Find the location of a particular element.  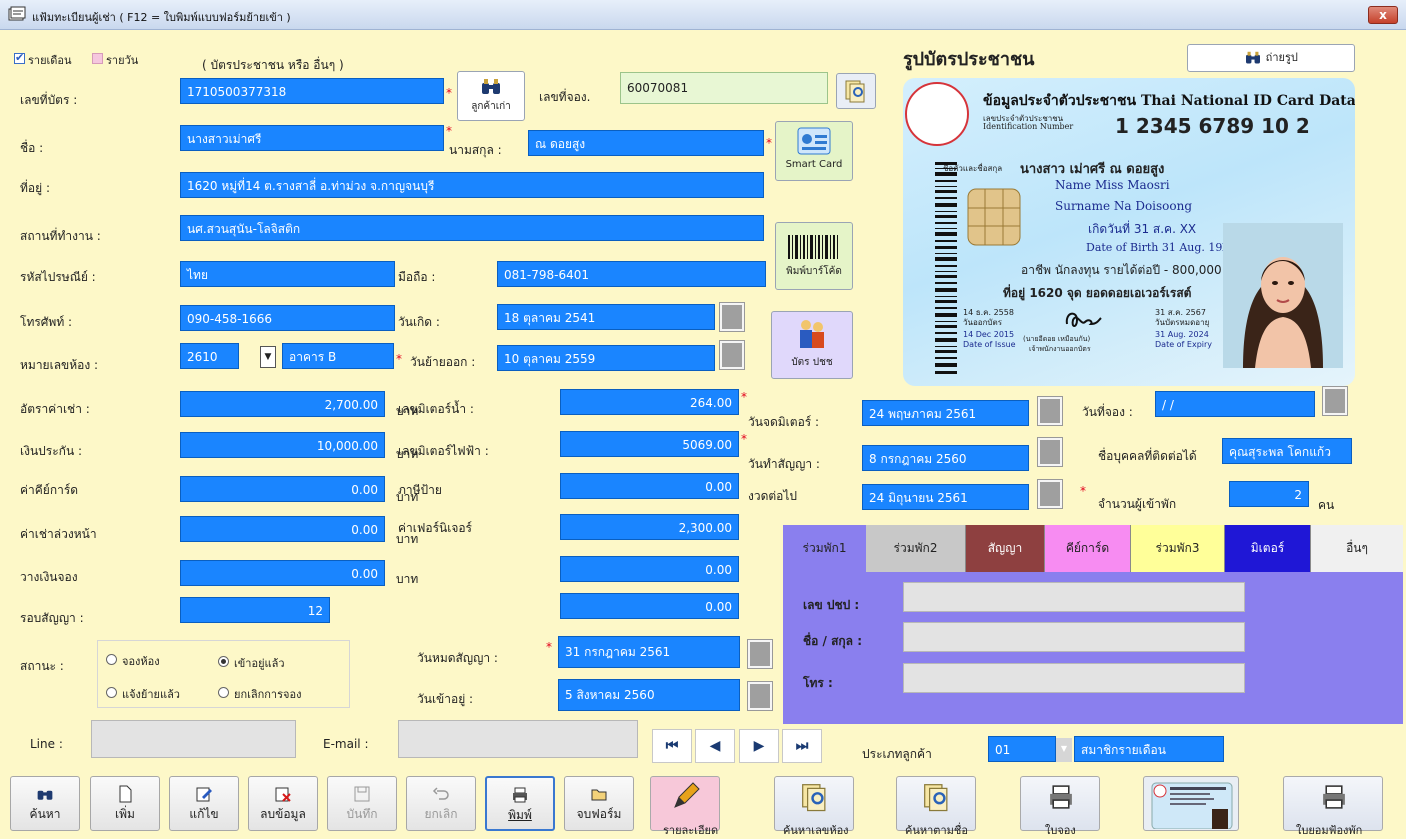

printer-icon is located at coordinates (1061, 797).